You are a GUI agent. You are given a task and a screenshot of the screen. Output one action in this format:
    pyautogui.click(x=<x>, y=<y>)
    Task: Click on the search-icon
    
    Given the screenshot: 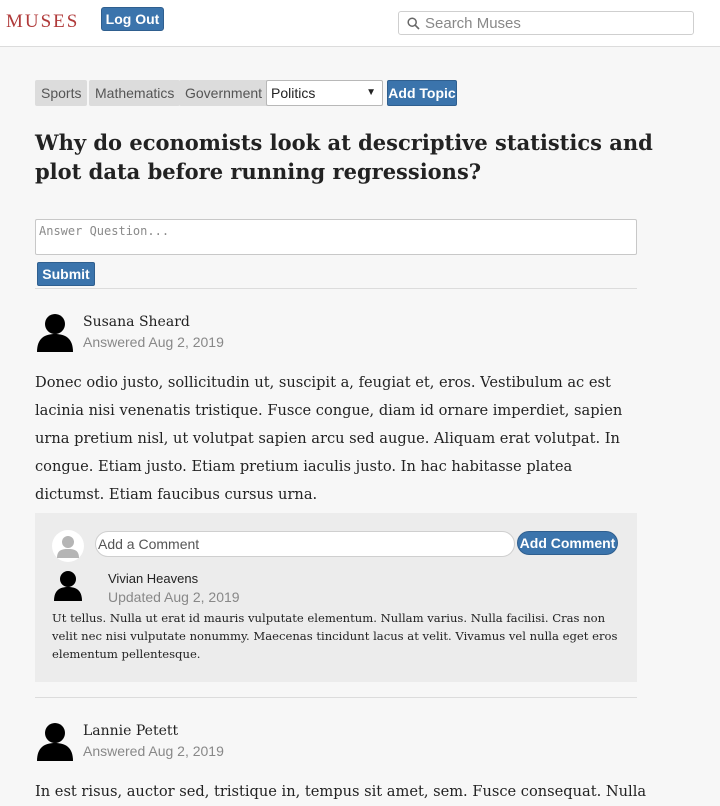 What is the action you would take?
    pyautogui.click(x=413, y=23)
    